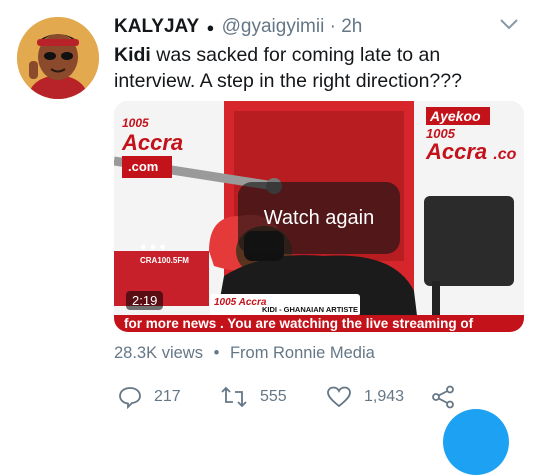  Describe the element at coordinates (132, 55) in the screenshot. I see `tweet-text-bold: Kidi` at that location.